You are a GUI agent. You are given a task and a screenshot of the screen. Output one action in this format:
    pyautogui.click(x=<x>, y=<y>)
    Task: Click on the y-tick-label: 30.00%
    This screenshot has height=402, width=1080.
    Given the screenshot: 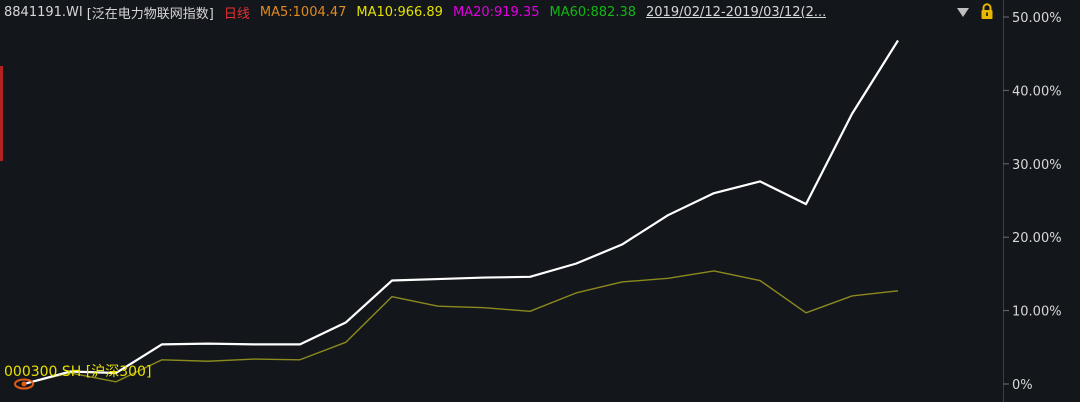 What is the action you would take?
    pyautogui.click(x=1037, y=165)
    